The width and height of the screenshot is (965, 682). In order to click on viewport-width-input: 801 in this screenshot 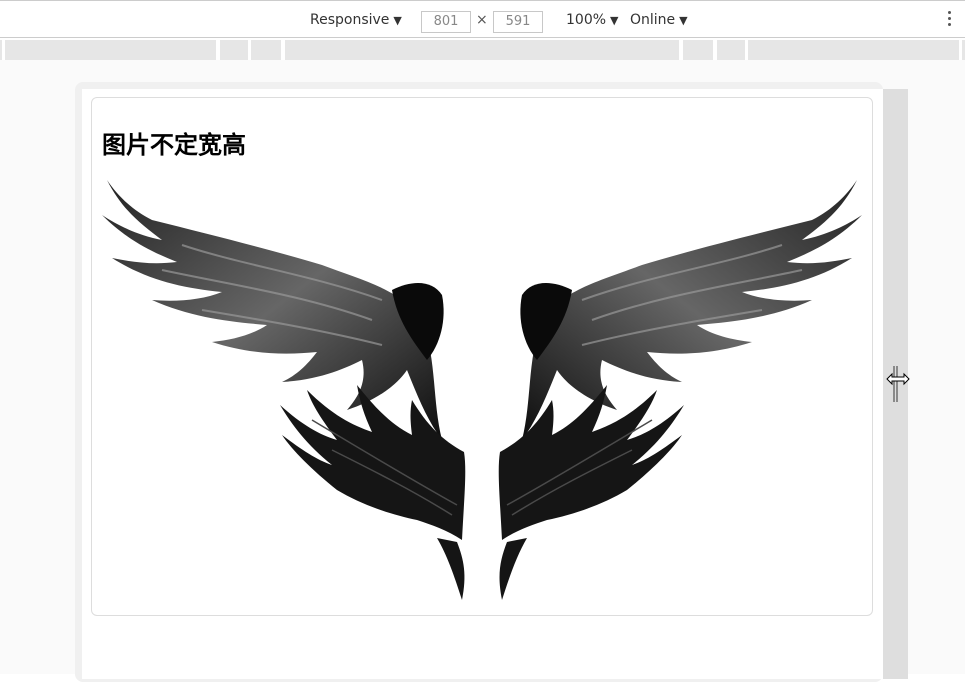, I will do `click(446, 22)`.